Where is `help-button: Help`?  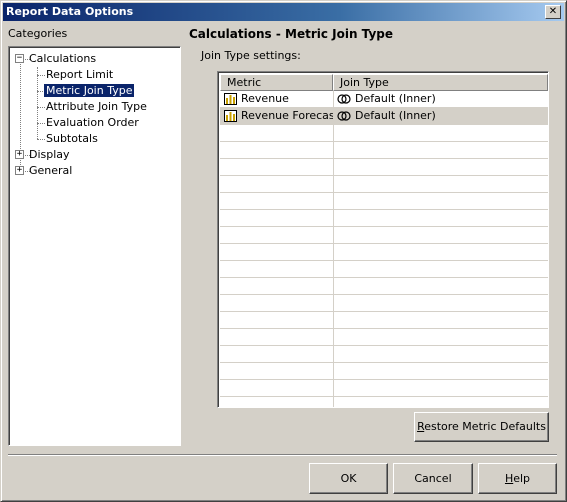 help-button: Help is located at coordinates (517, 478).